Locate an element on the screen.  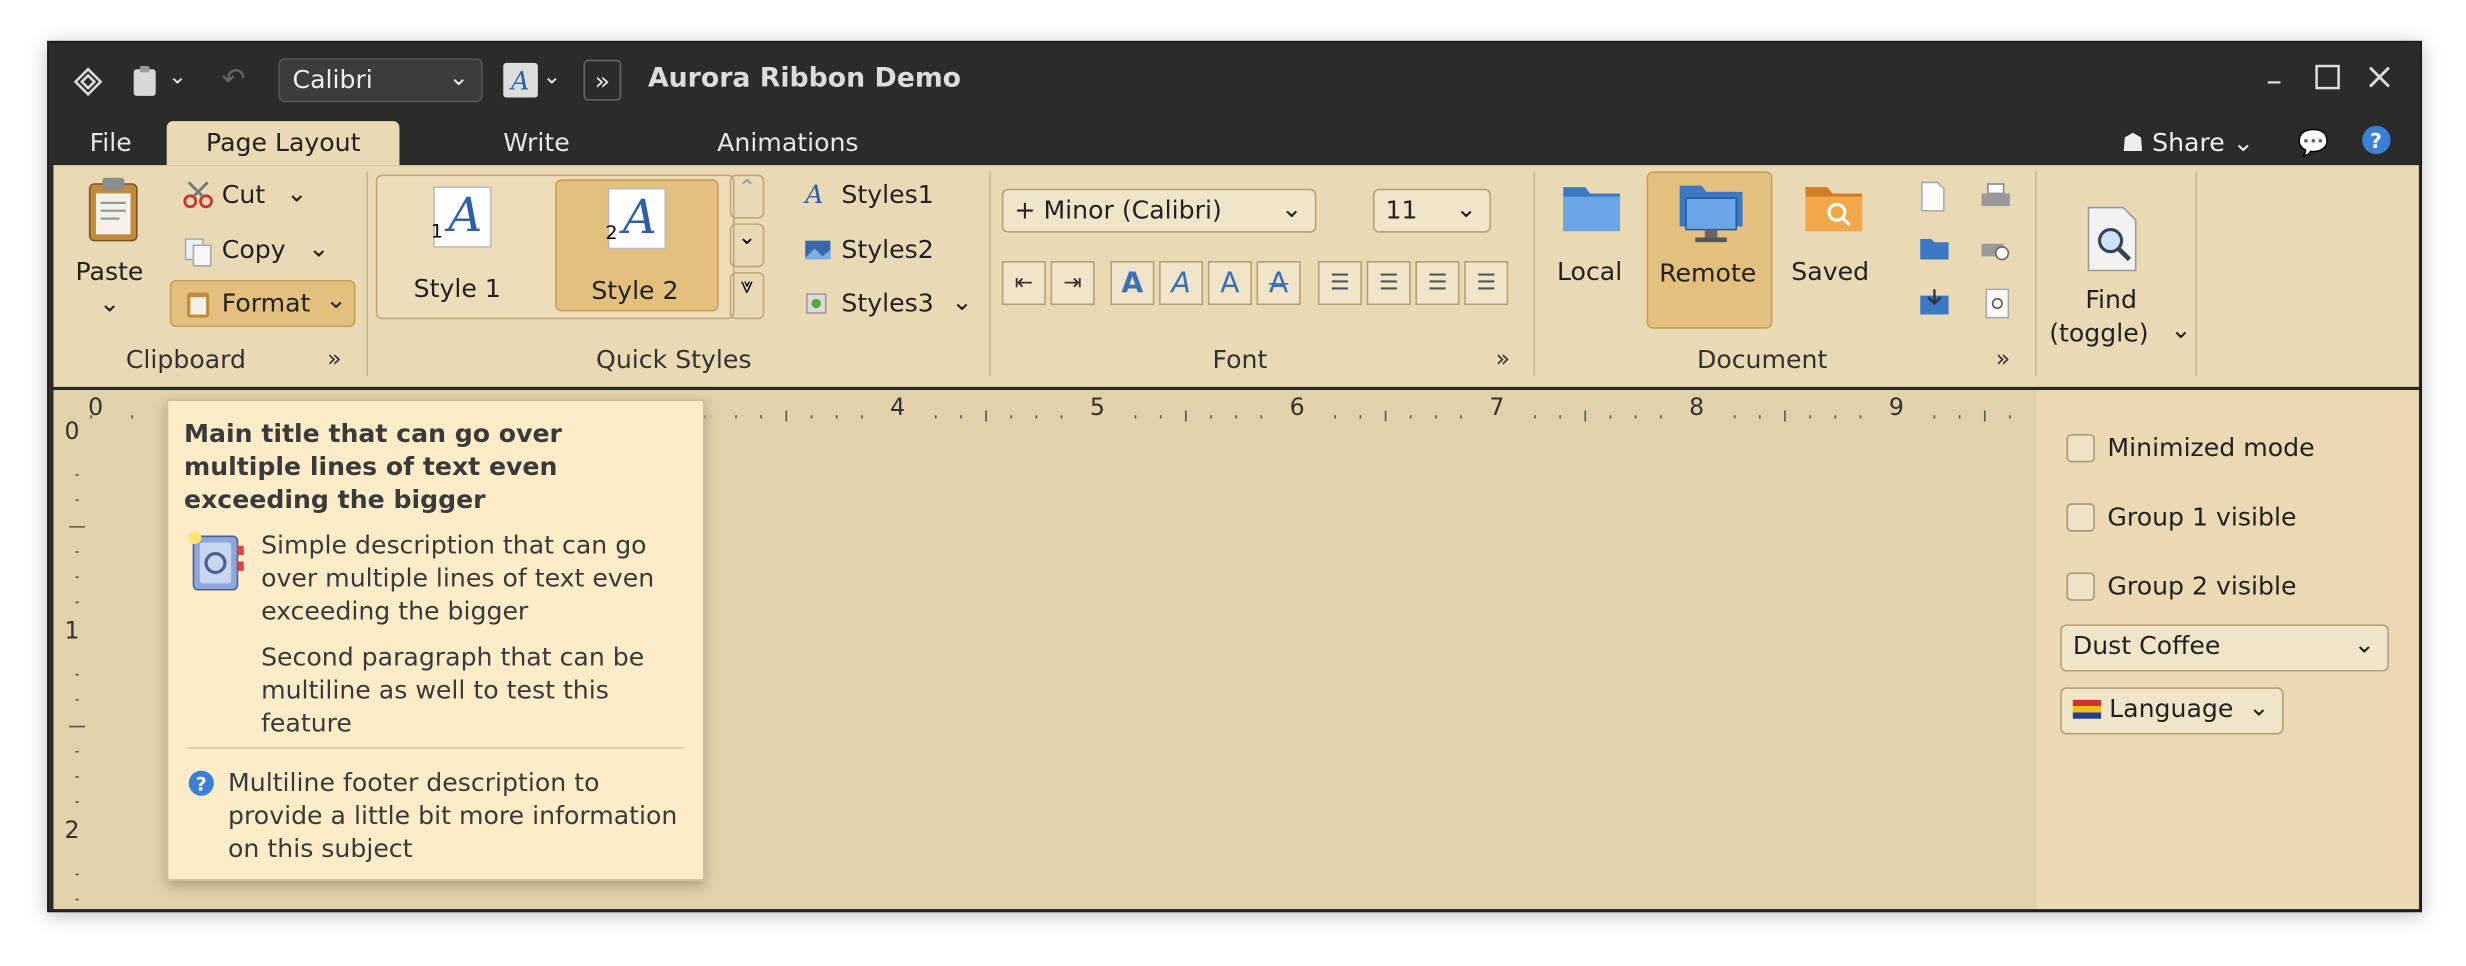
font-outline-icon: A is located at coordinates (1229, 283).